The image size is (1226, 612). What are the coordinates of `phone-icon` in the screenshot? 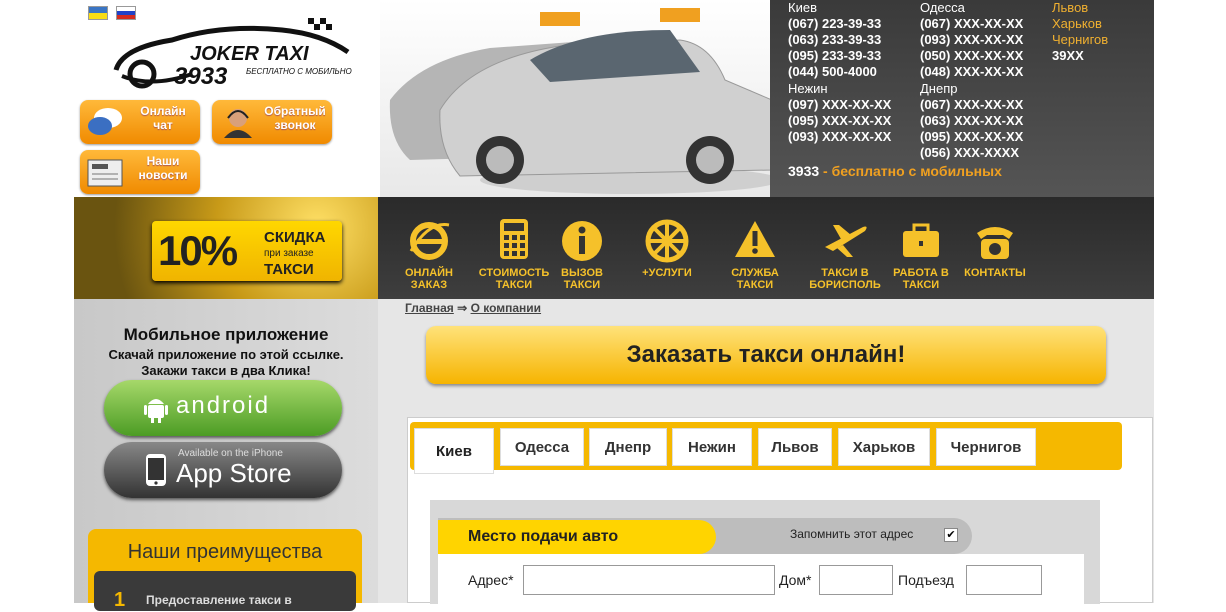 It's located at (995, 243).